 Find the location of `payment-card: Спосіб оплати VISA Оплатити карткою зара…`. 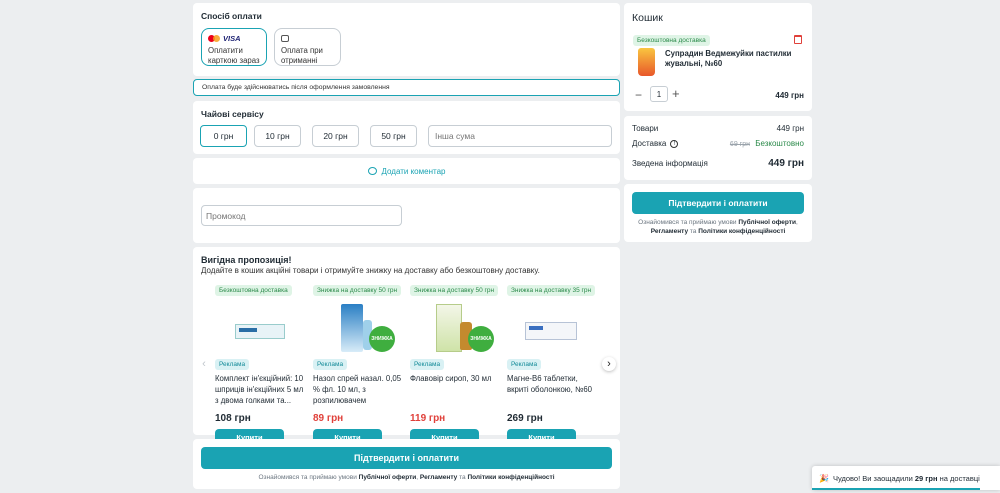

payment-card: Спосіб оплати VISA Оплатити карткою зара… is located at coordinates (406, 39).